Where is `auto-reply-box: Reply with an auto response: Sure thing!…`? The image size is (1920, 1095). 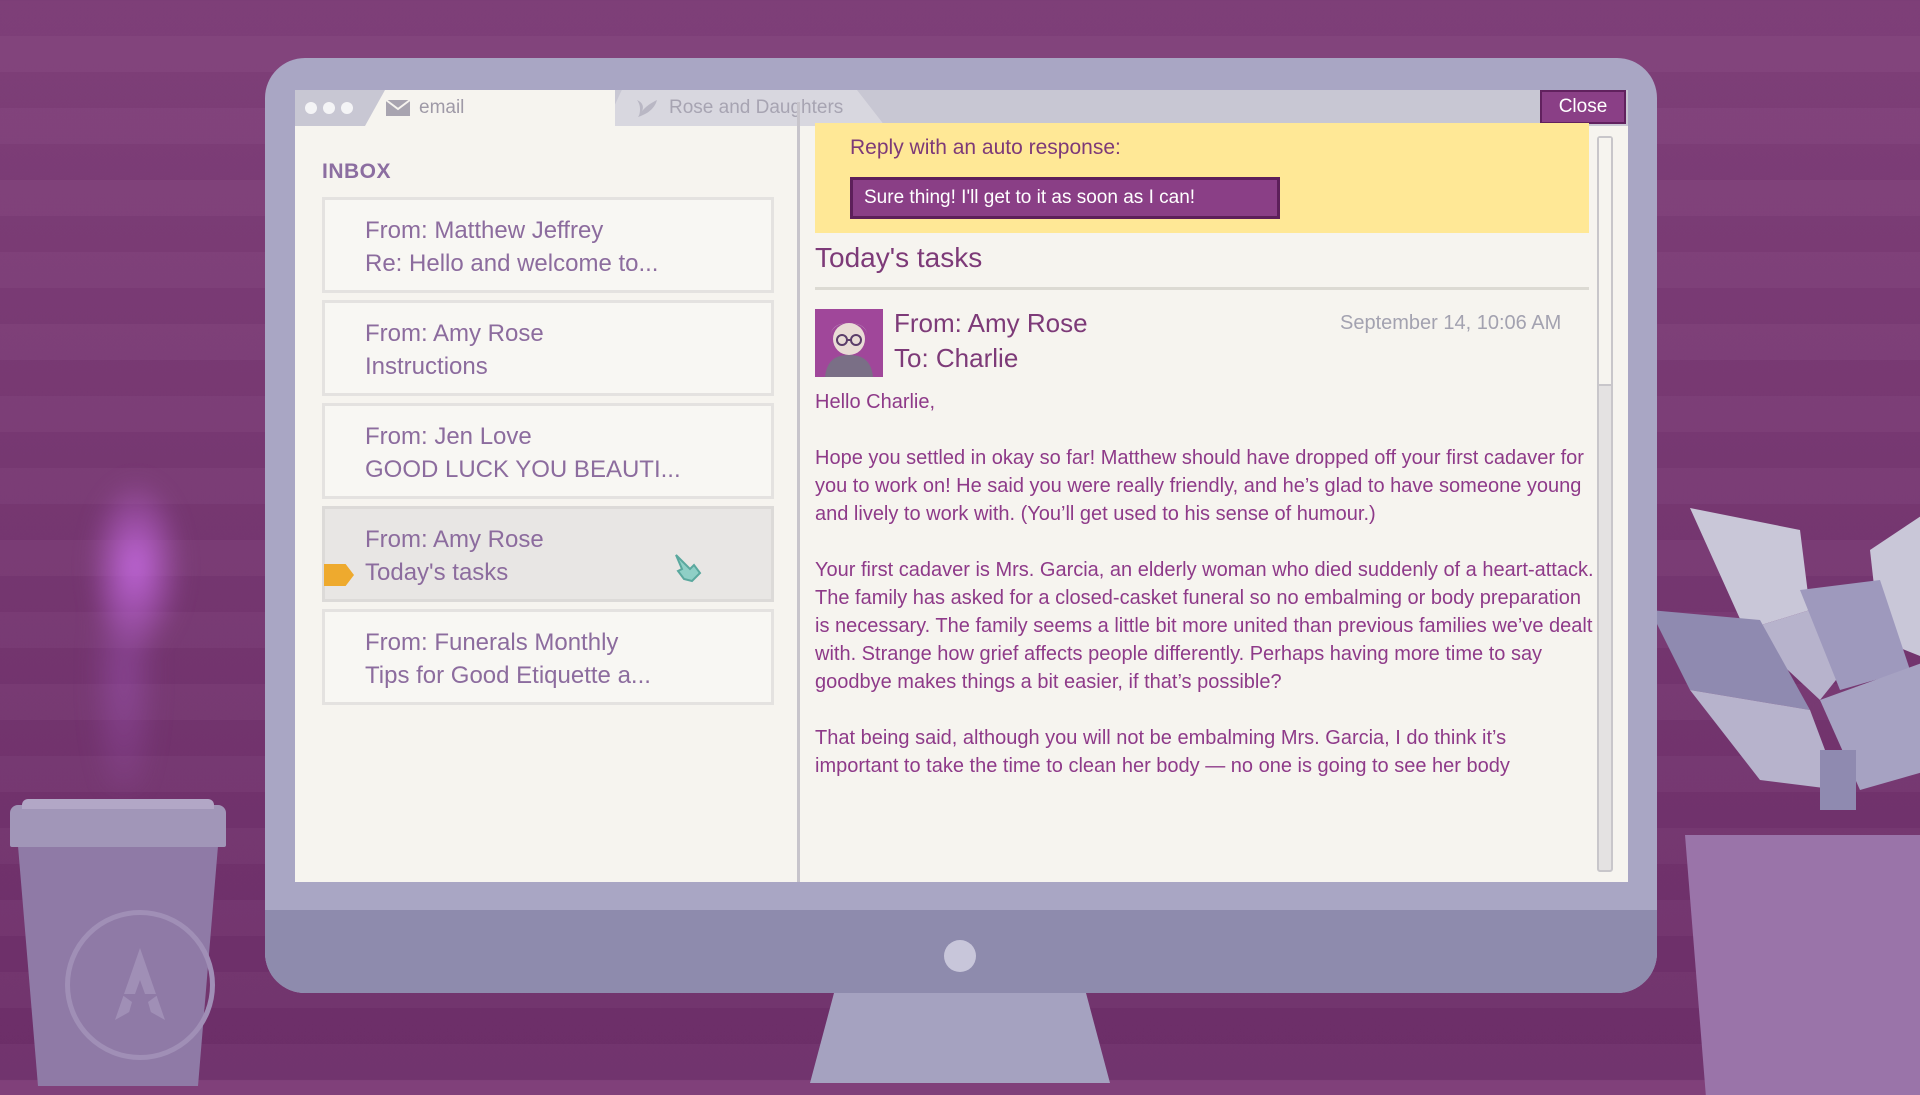
auto-reply-box: Reply with an auto response: Sure thing!… is located at coordinates (1202, 178).